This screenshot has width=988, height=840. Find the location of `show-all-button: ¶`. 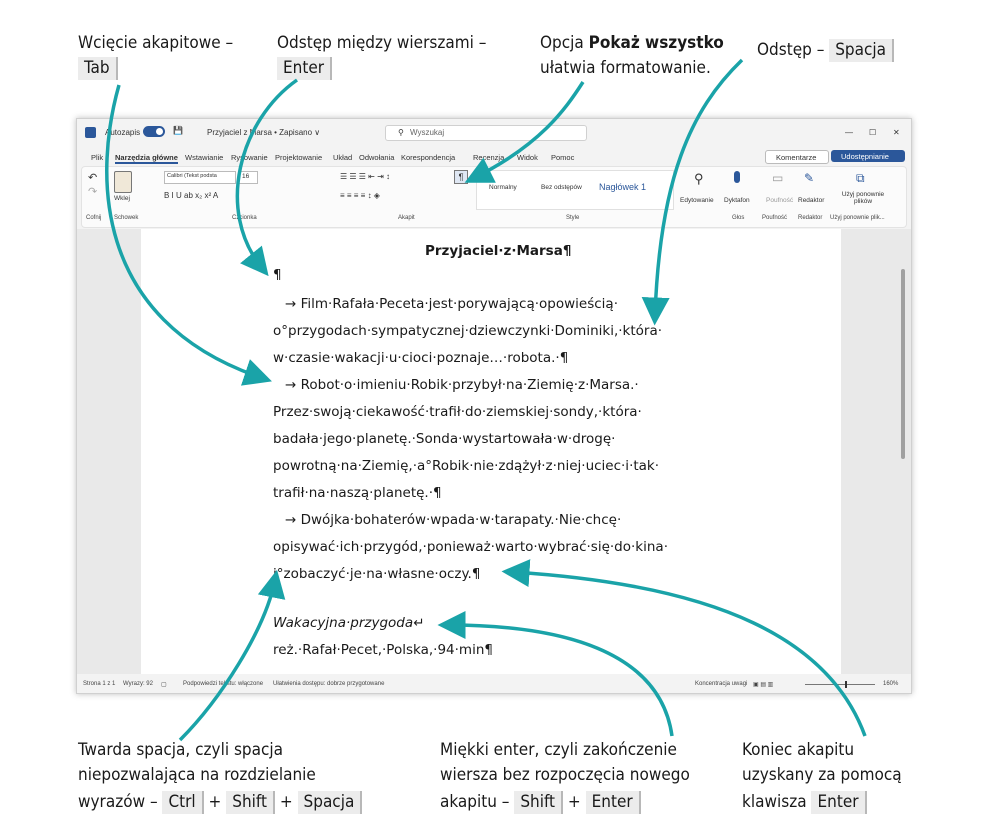

show-all-button: ¶ is located at coordinates (461, 177).